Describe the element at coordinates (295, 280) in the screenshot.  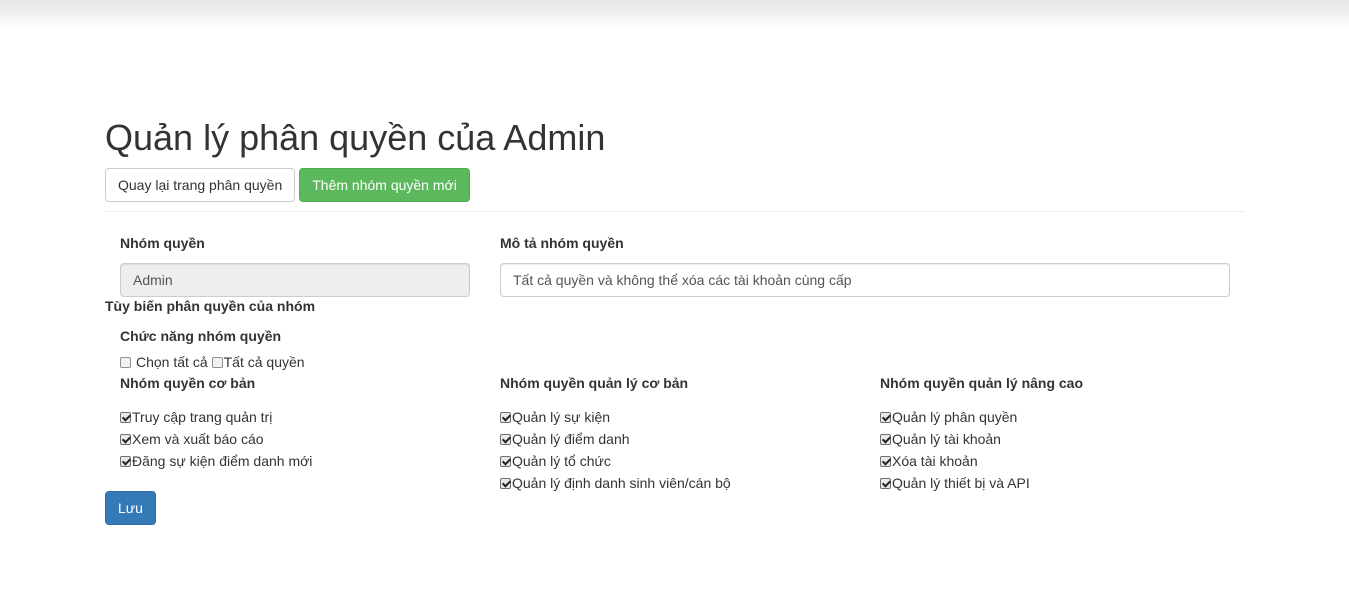
I see `group-name-input: Admin` at that location.